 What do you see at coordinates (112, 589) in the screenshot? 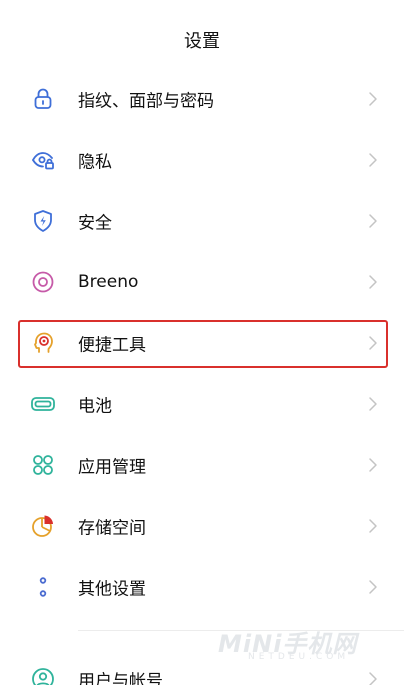
I see `settings-item-label: 其他设置` at bounding box center [112, 589].